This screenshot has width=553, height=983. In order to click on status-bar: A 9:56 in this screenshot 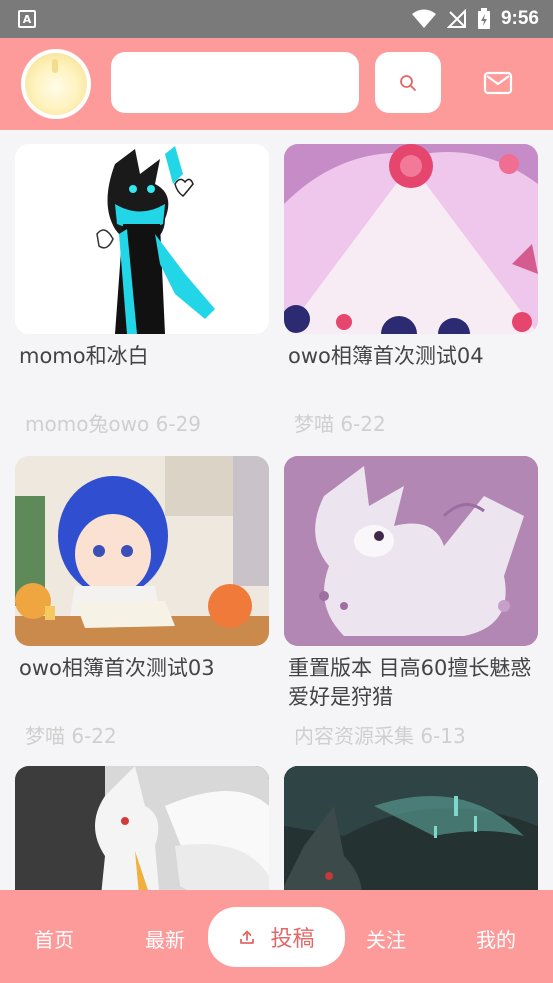, I will do `click(276, 19)`.